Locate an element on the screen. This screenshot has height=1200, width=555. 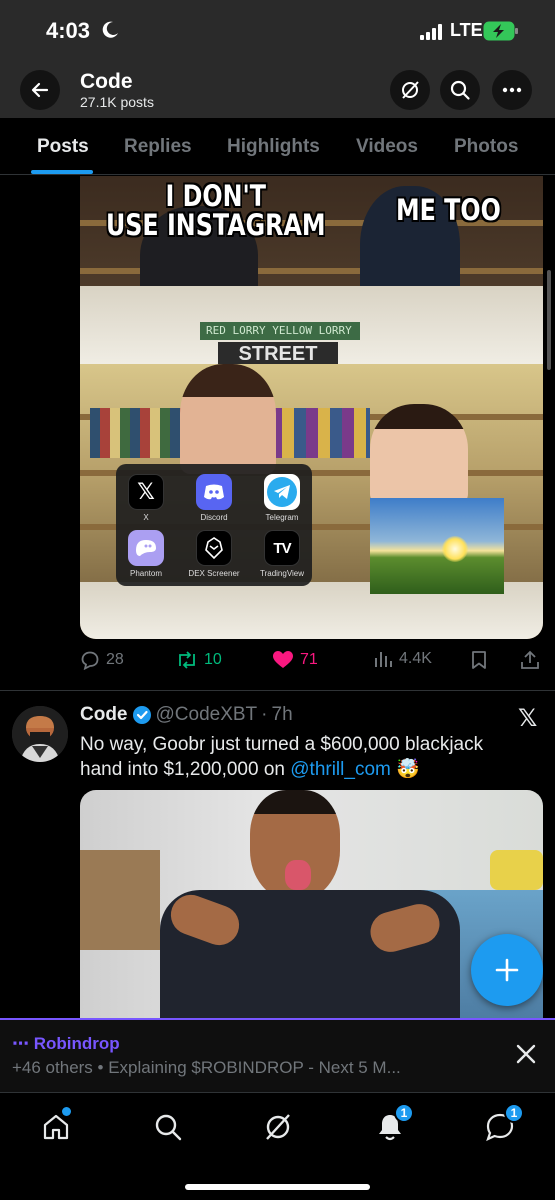
close-icon is located at coordinates (526, 1054).